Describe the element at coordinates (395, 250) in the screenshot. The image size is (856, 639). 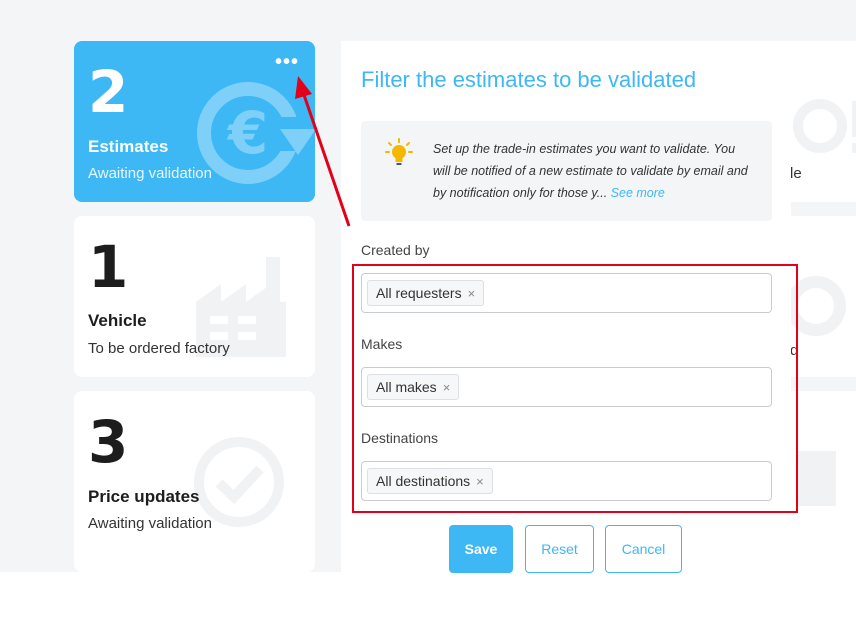
I see `created-by-label: Created by` at that location.